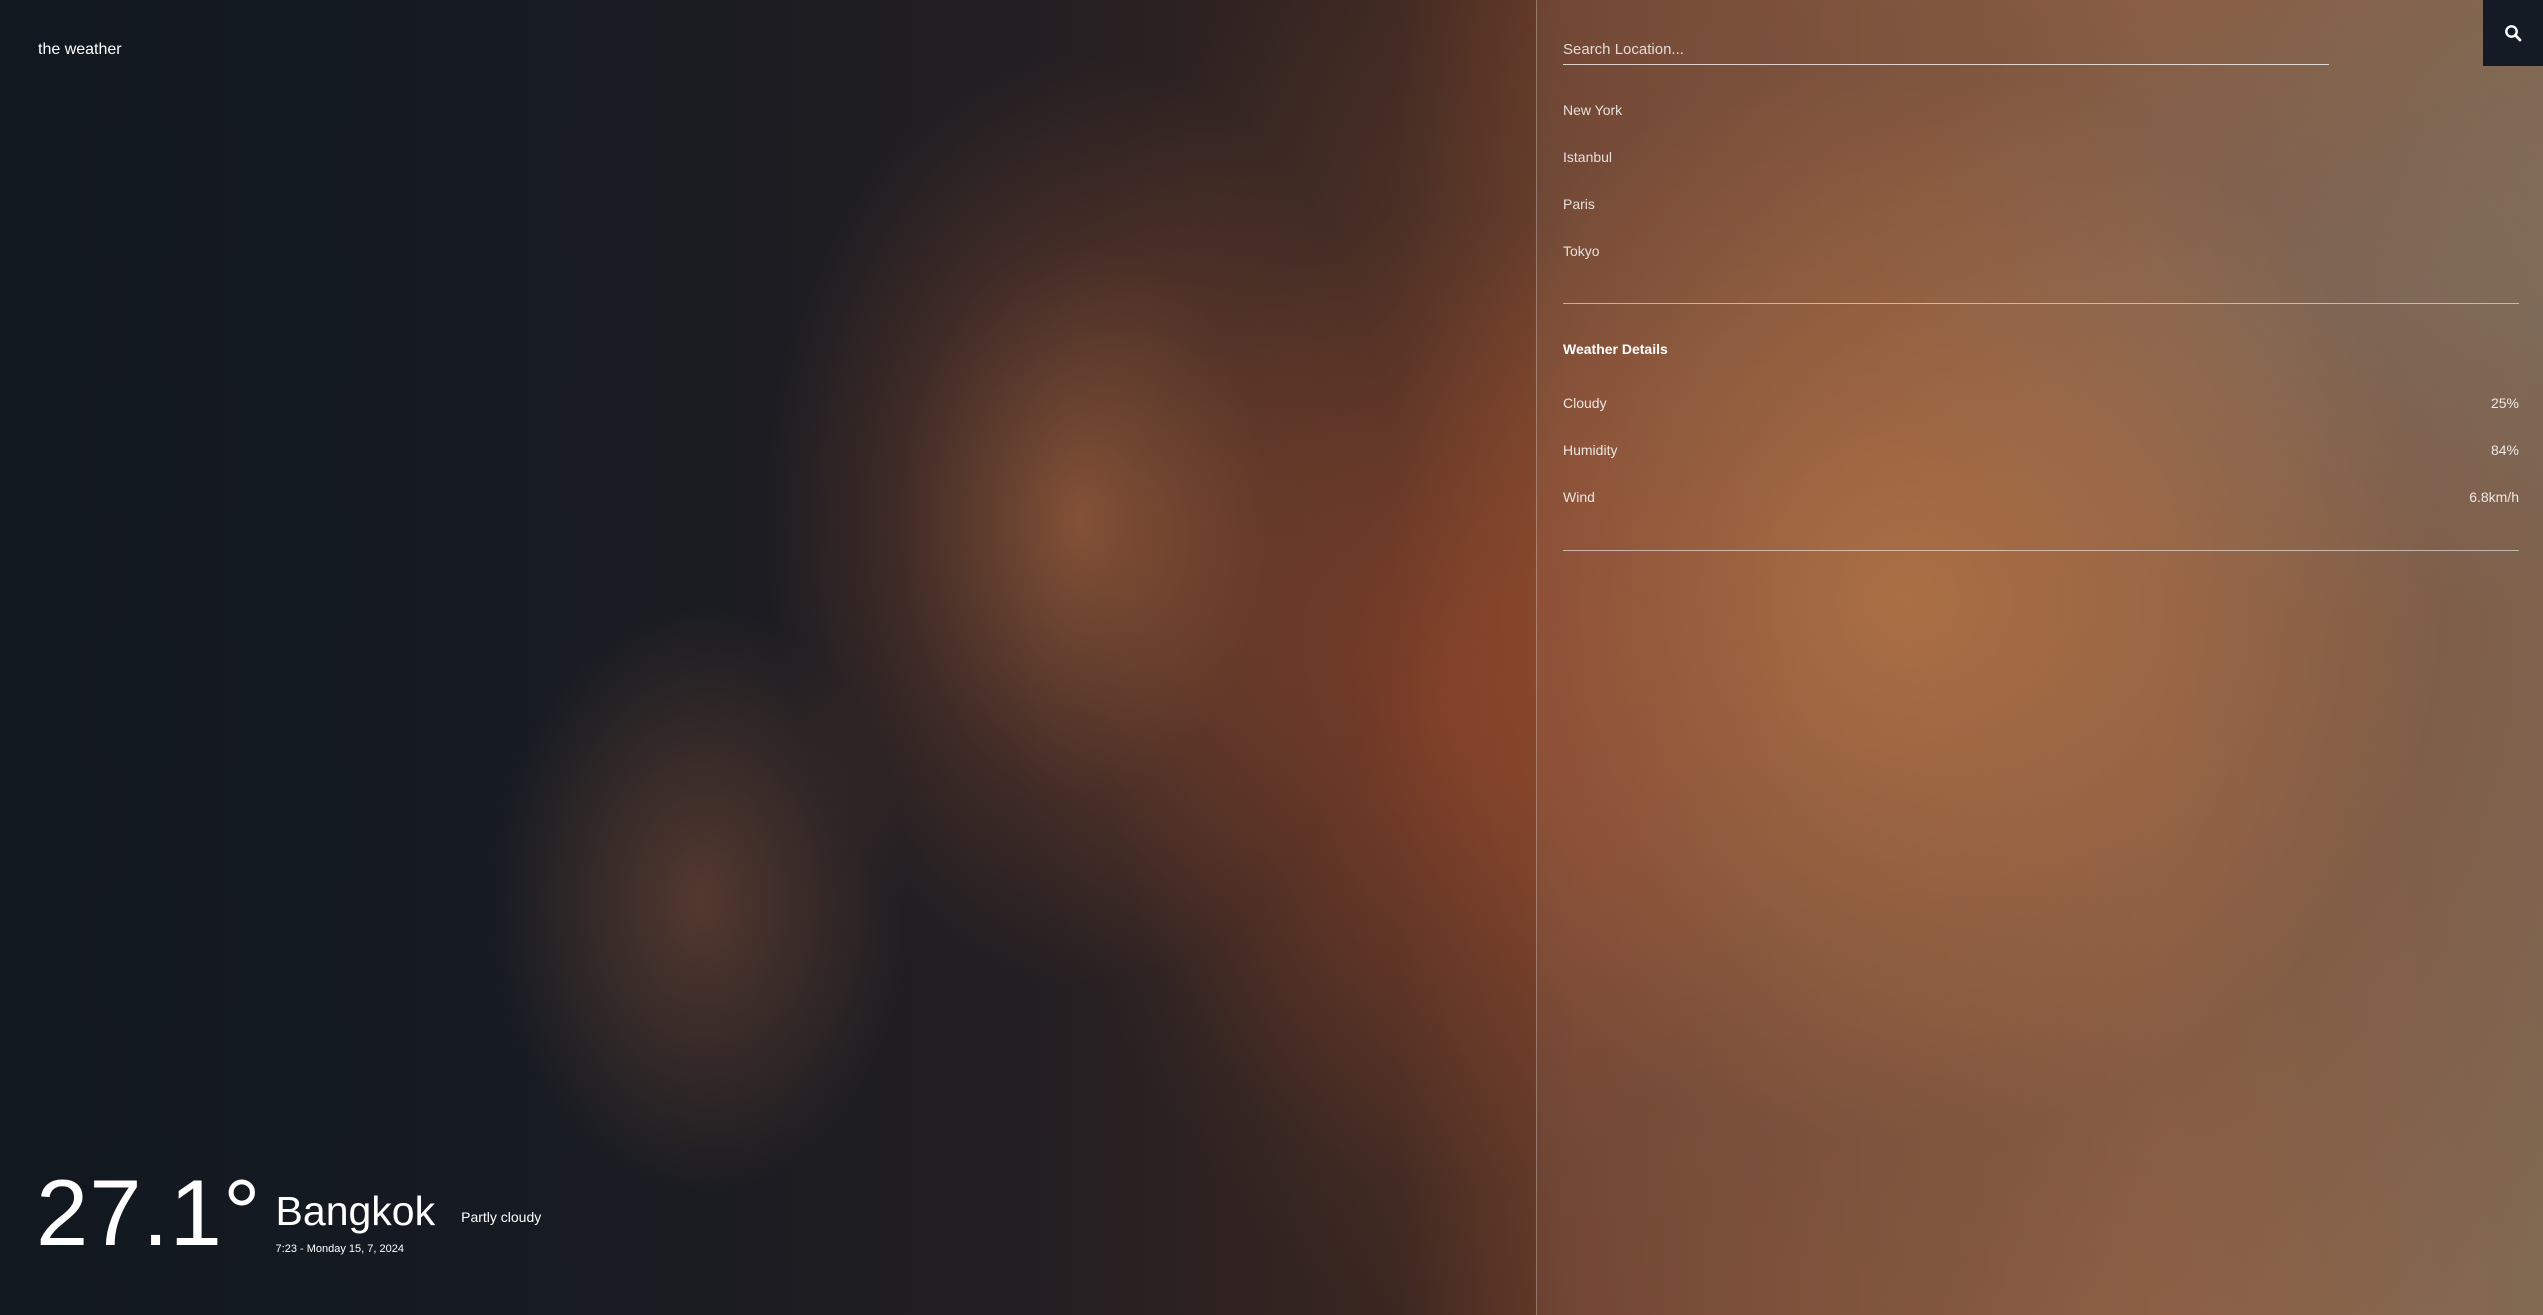 Image resolution: width=2543 pixels, height=1315 pixels. Describe the element at coordinates (1585, 403) in the screenshot. I see `detail-label: Cloudy` at that location.